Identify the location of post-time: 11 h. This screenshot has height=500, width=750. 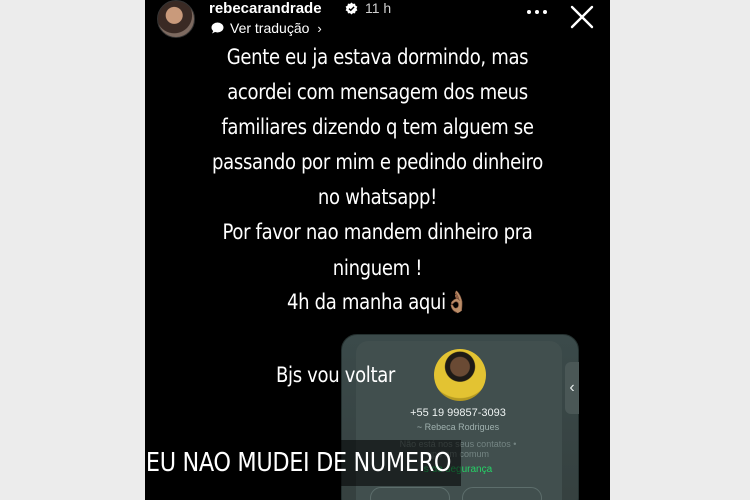
(378, 8).